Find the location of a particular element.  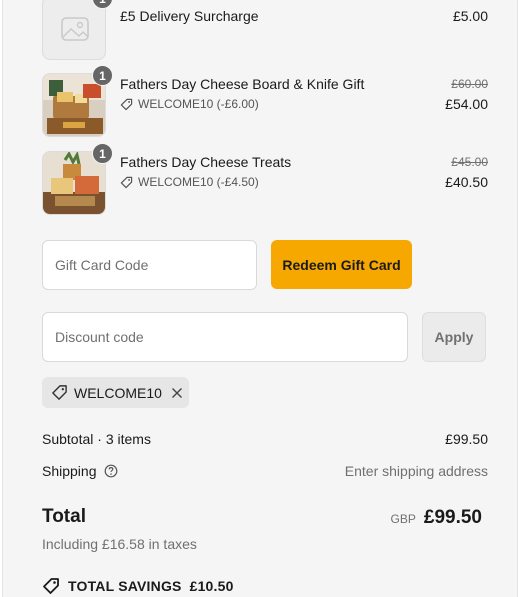

item-price: £54.00 is located at coordinates (466, 104).